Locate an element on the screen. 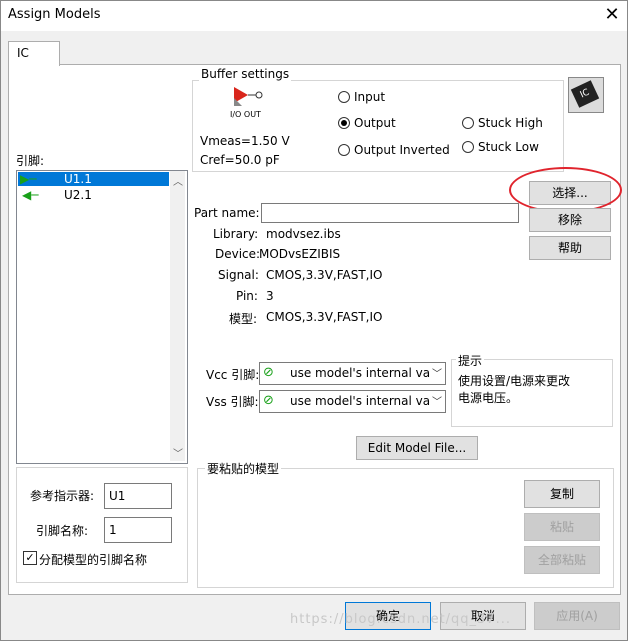  assign-pin-names-label: 分配模型的引脚名称 is located at coordinates (93, 559).